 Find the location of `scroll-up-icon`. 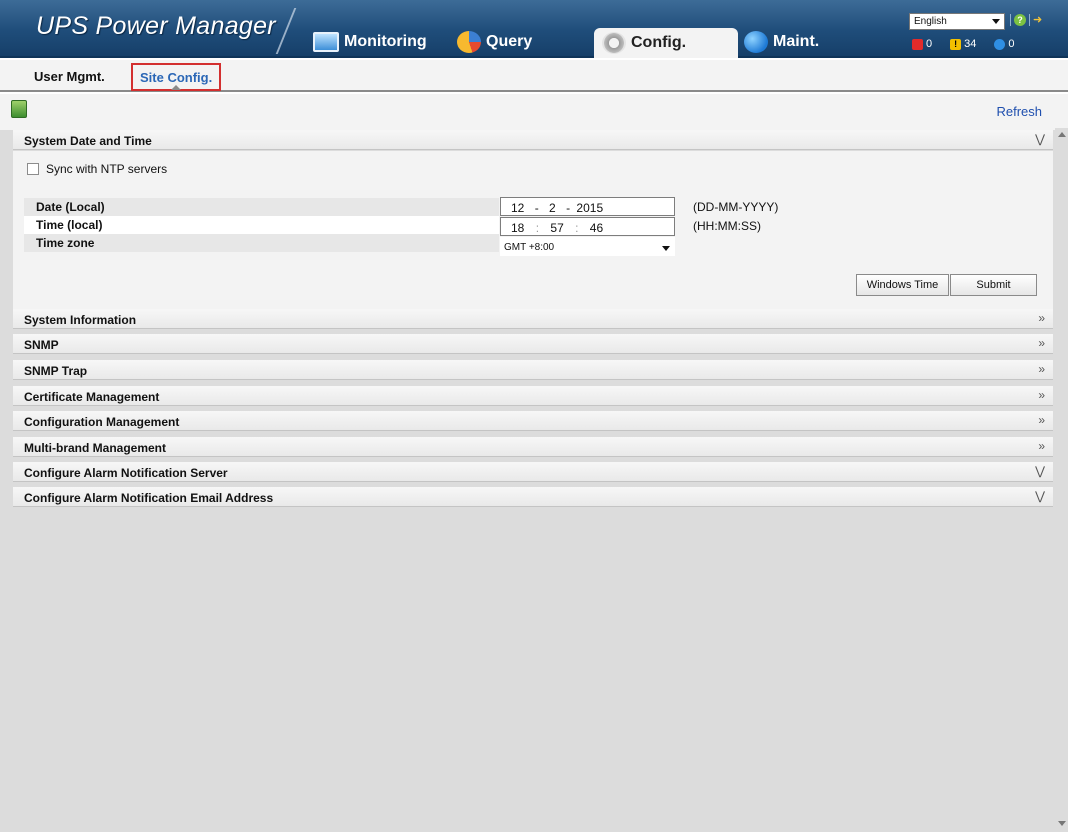

scroll-up-icon is located at coordinates (1062, 134).